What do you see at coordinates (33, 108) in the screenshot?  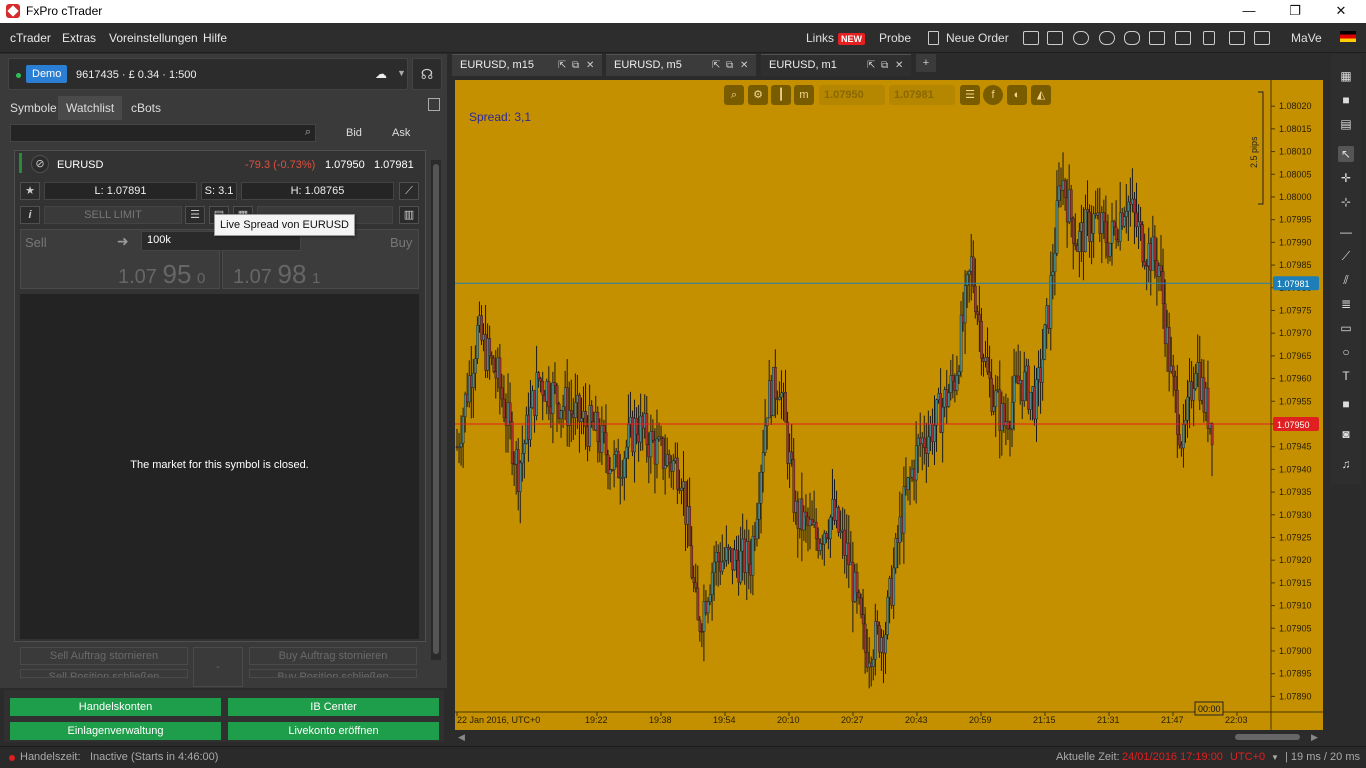 I see `tab-symbole: Symbole` at bounding box center [33, 108].